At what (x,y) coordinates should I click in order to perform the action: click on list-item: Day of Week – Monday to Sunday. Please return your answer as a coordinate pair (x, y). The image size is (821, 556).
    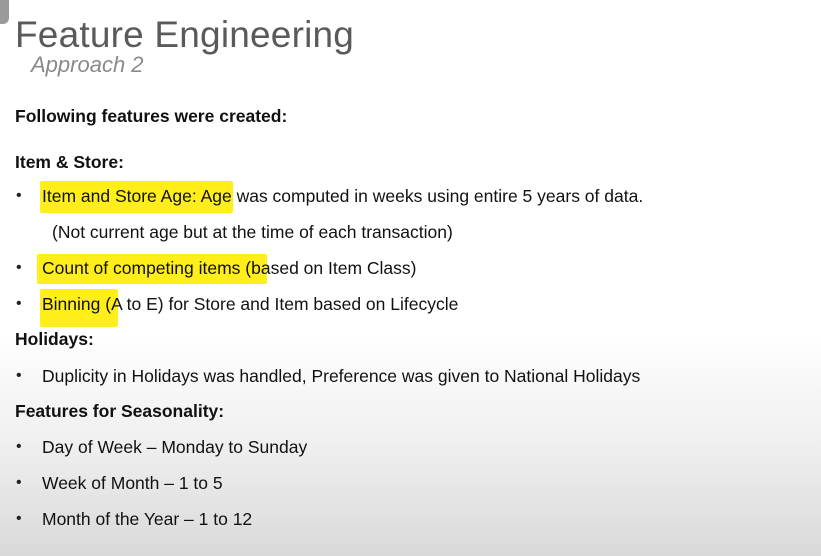
    Looking at the image, I should click on (175, 447).